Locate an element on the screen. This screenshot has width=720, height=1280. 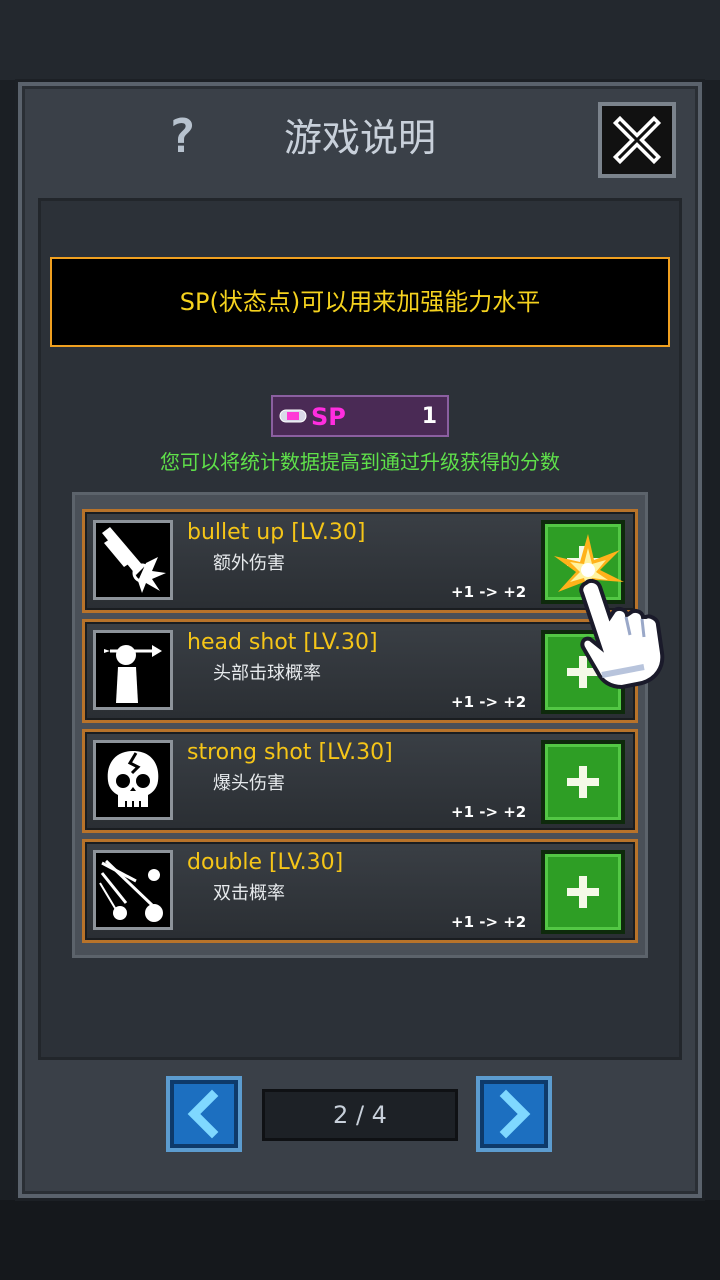
close-icon is located at coordinates (637, 140).